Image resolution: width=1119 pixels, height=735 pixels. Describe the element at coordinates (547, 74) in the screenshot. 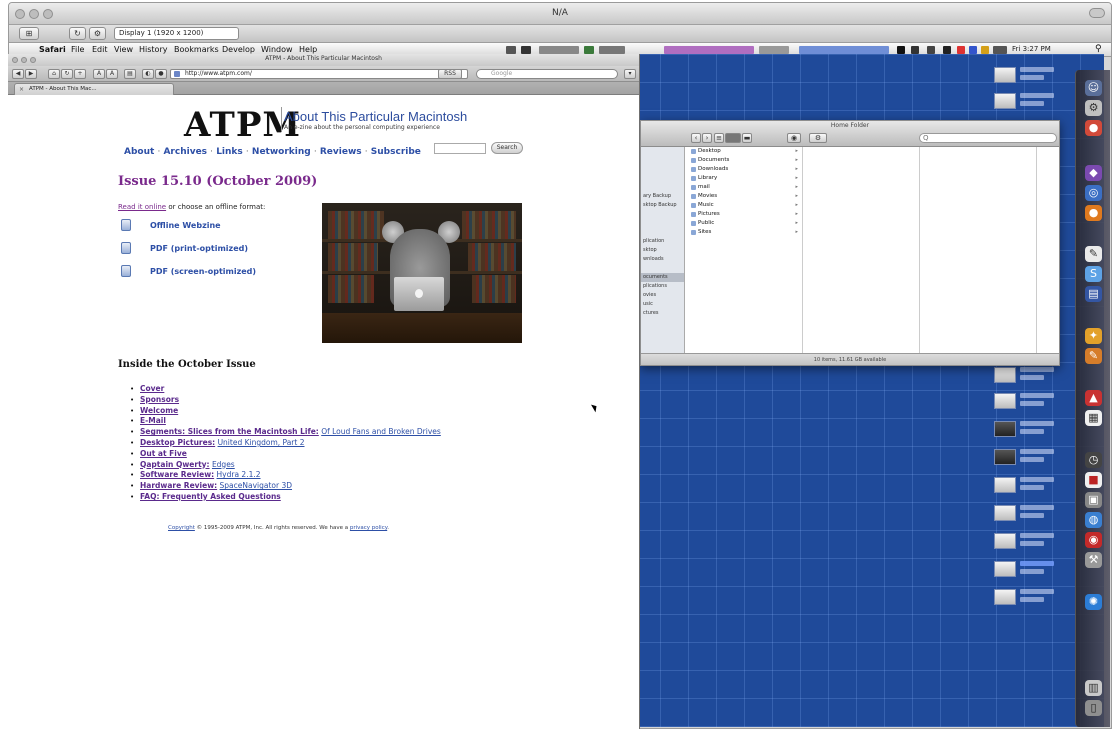

I see `search-field: Google` at that location.